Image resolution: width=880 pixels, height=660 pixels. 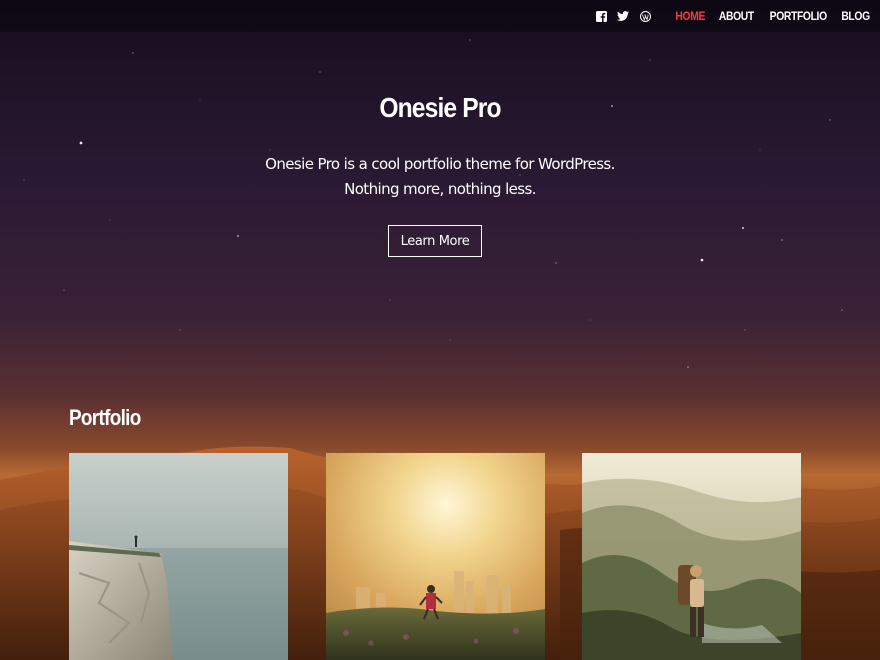 I want to click on primary-navigation: HOME ABOUT PORTFOLIO BLOG, so click(x=733, y=16).